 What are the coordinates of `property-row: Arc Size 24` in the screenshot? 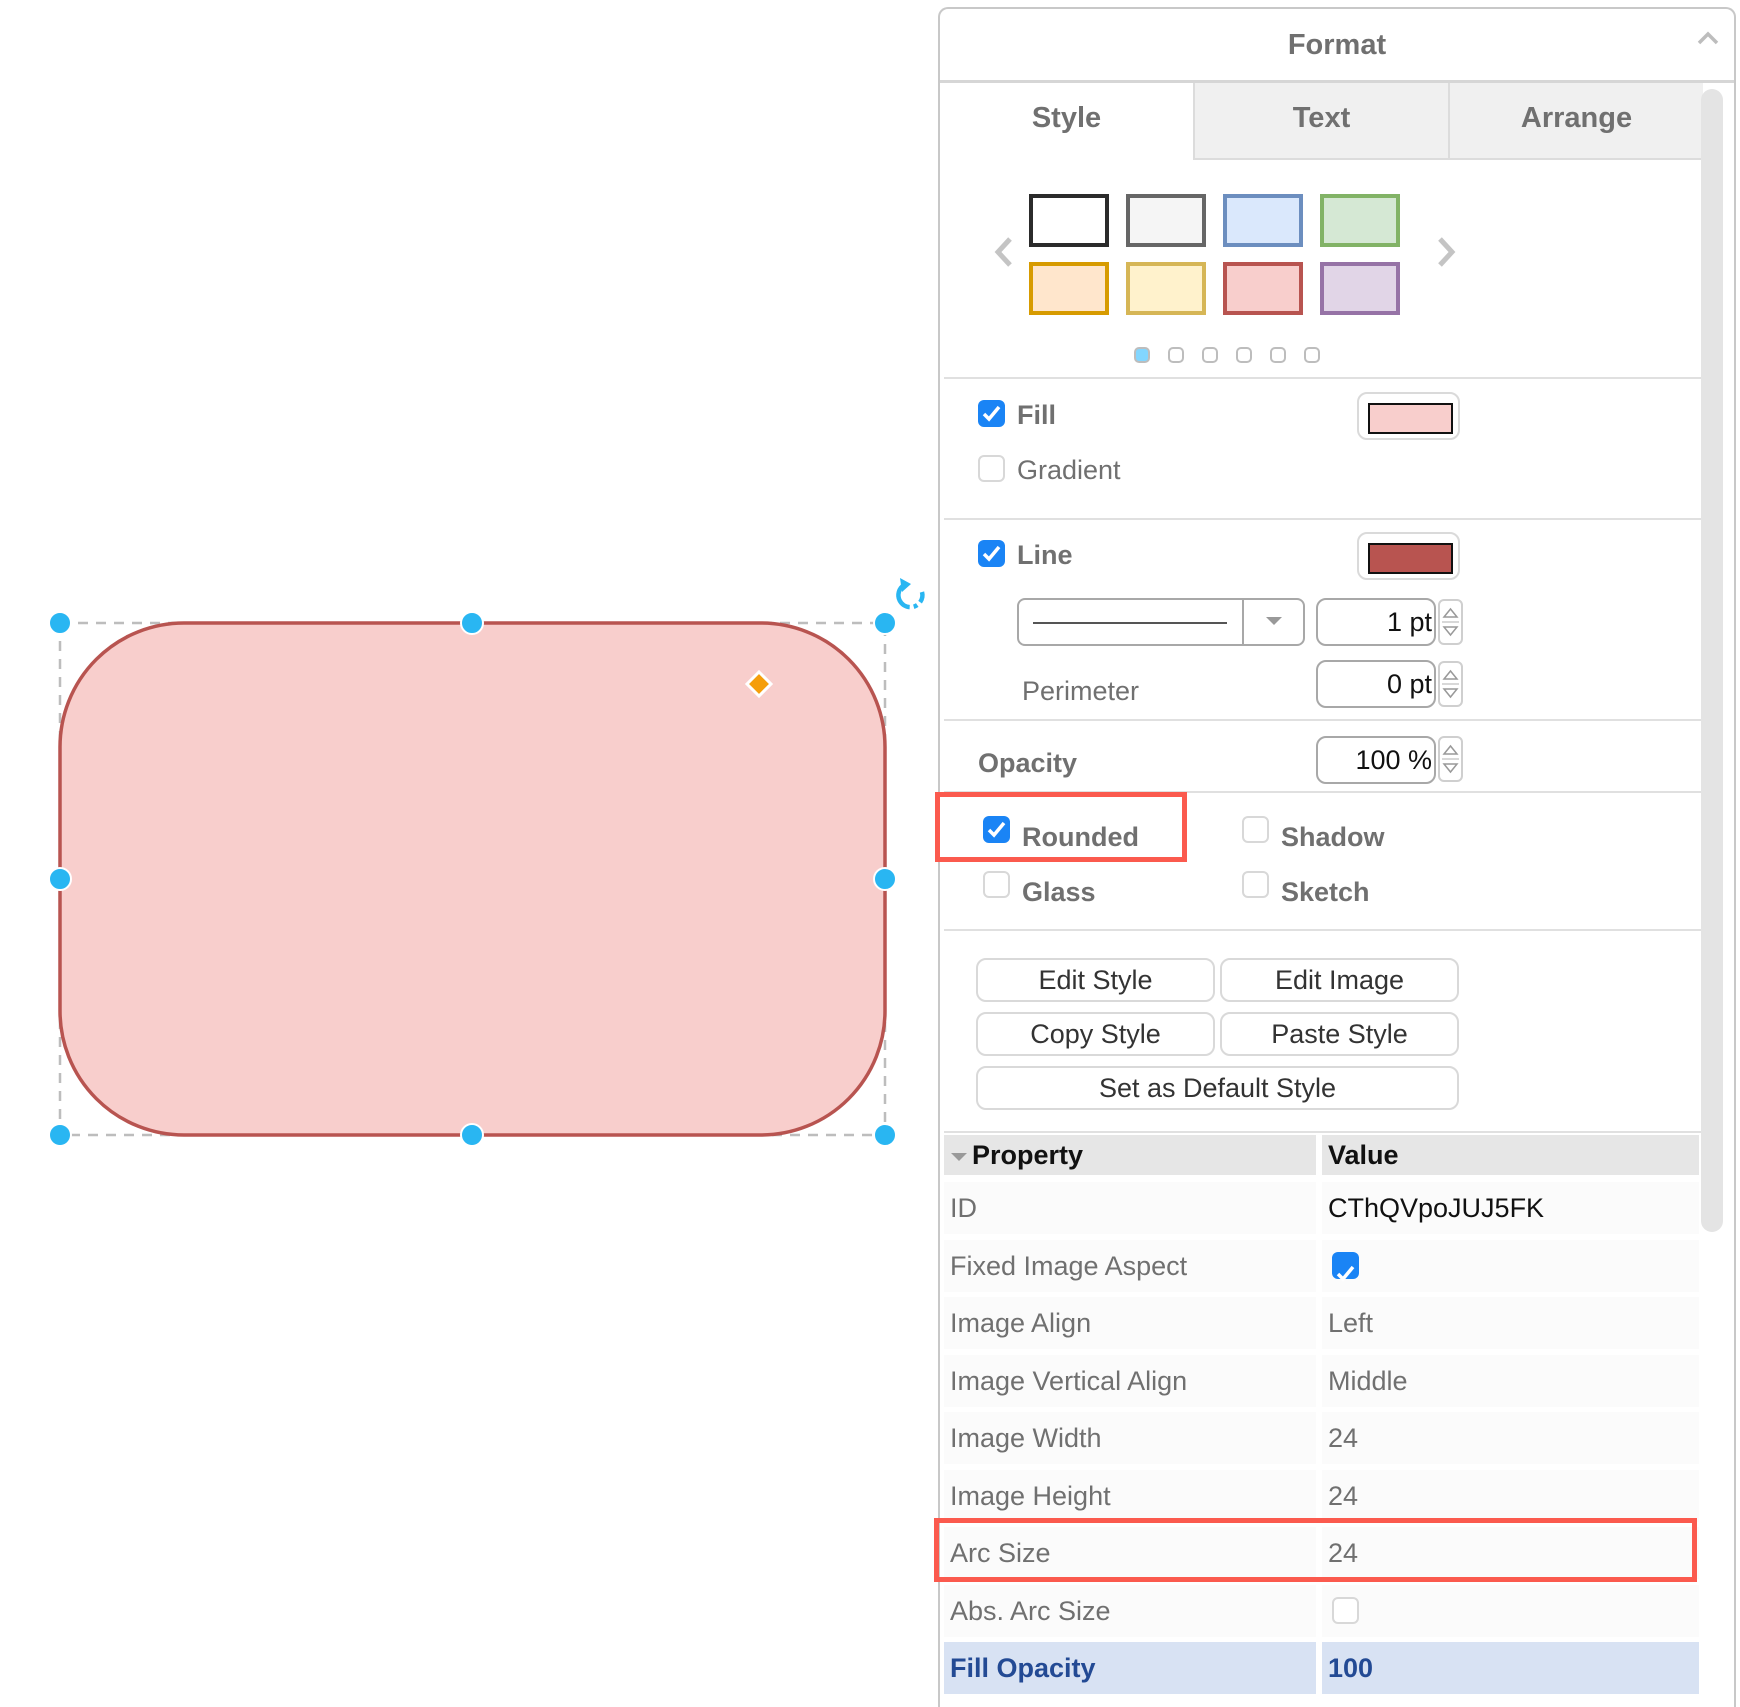 It's located at (1321, 1553).